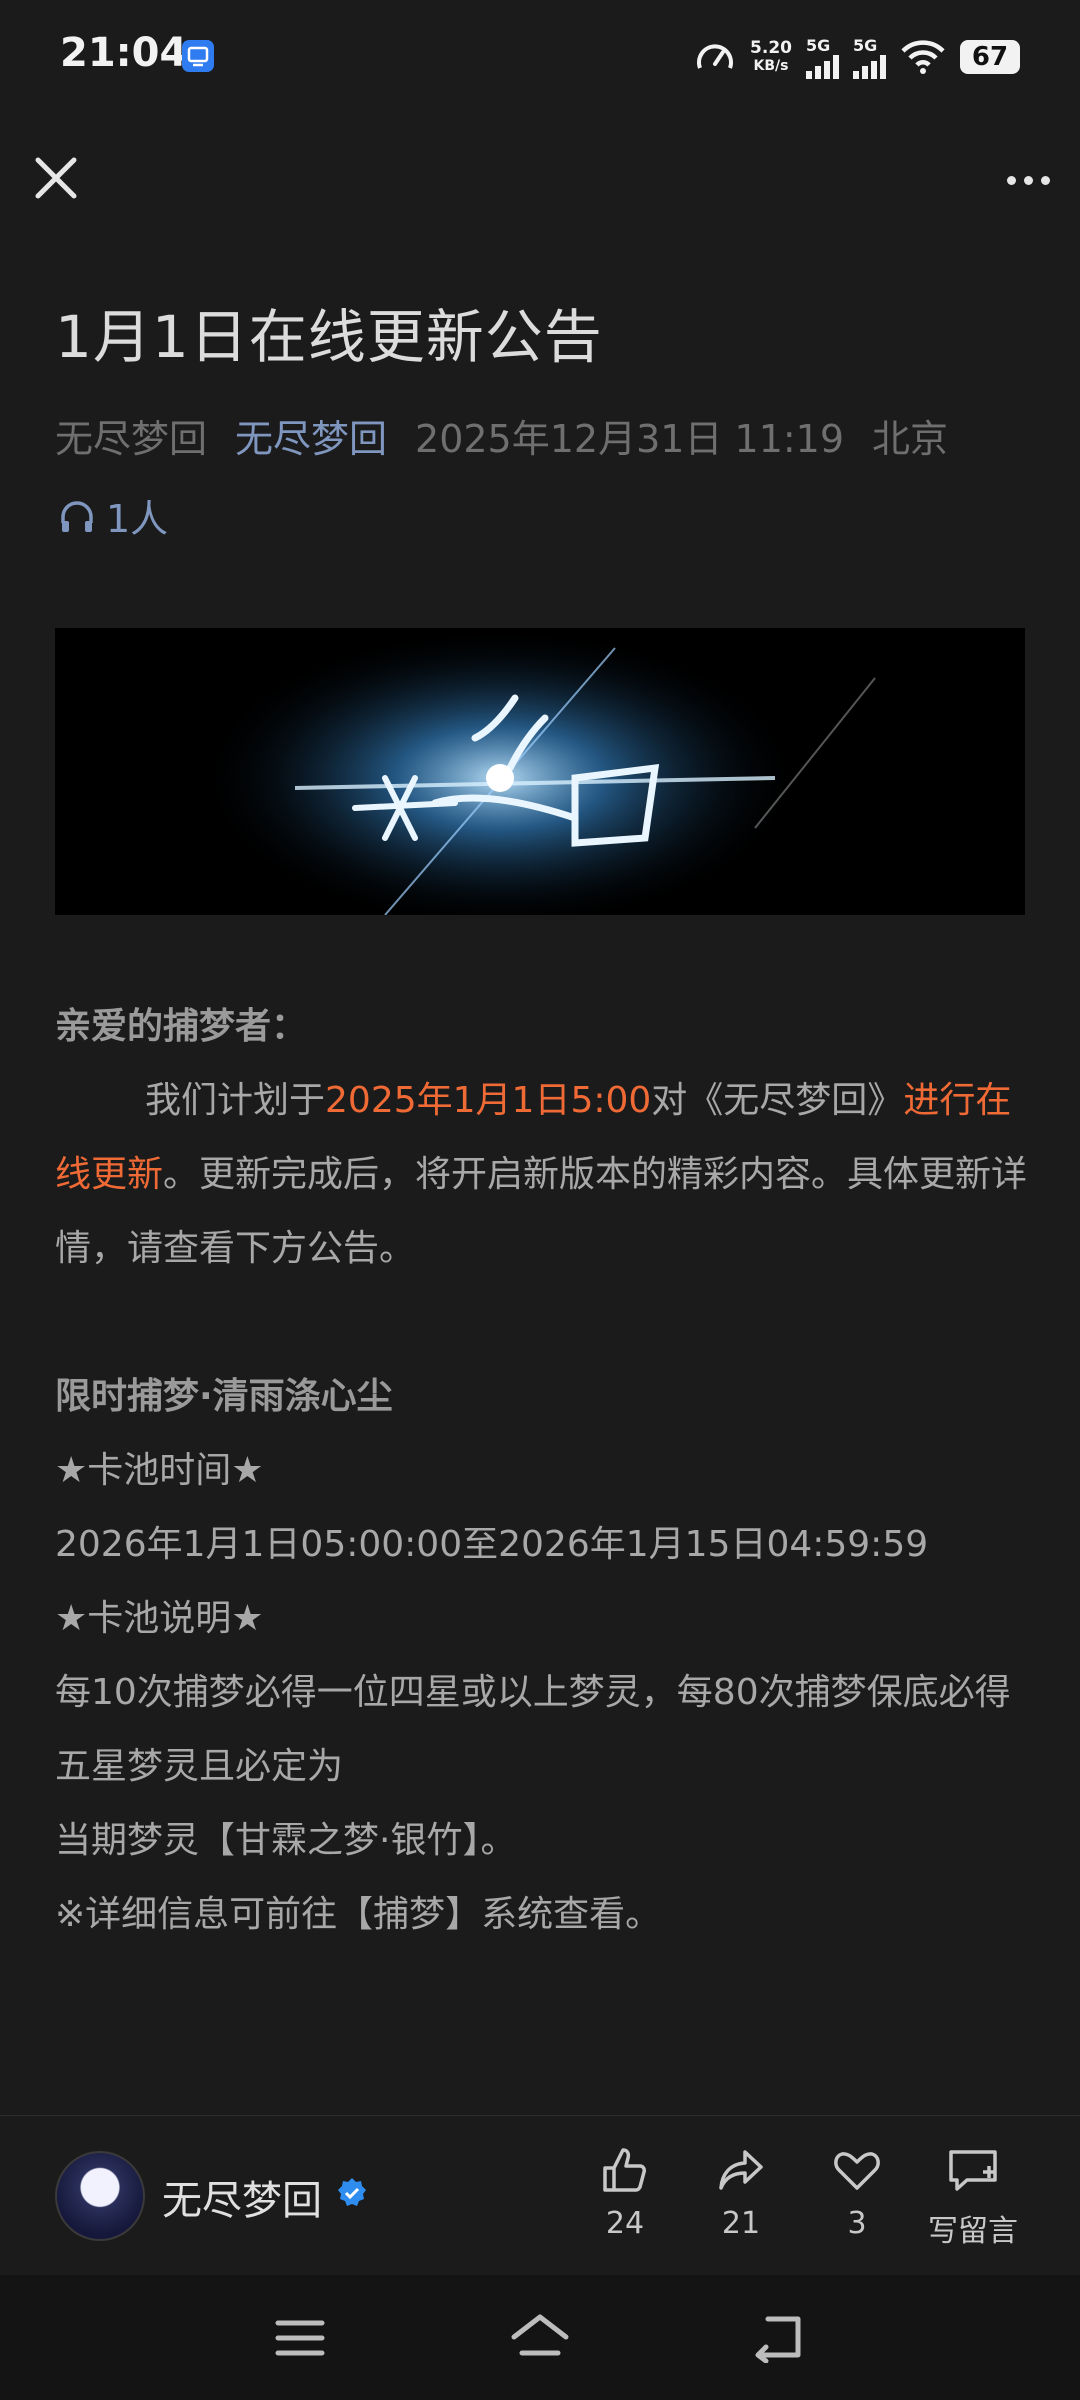 This screenshot has height=2400, width=1080. I want to click on share-button: 21, so click(741, 2192).